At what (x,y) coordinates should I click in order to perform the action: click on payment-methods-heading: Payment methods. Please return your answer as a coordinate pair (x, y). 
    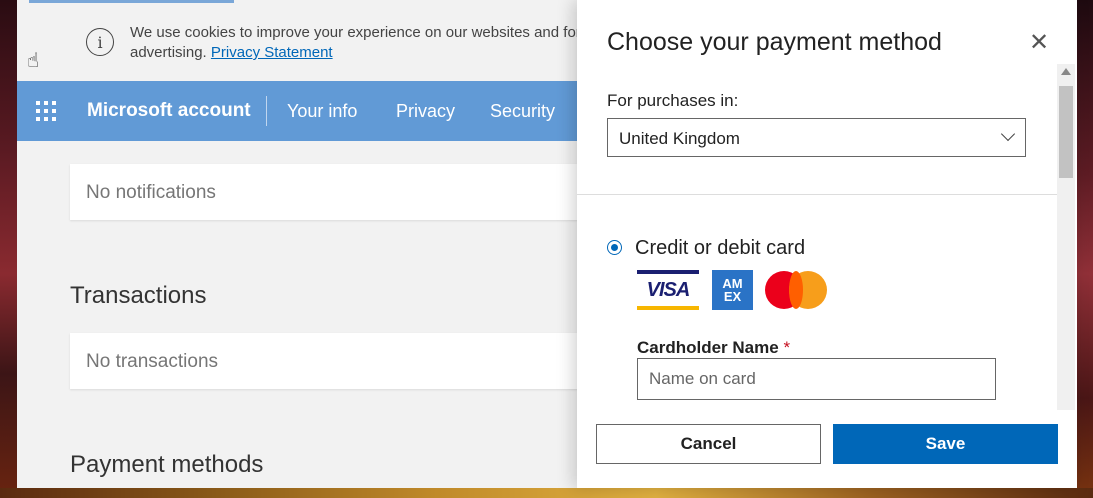
    Looking at the image, I should click on (167, 464).